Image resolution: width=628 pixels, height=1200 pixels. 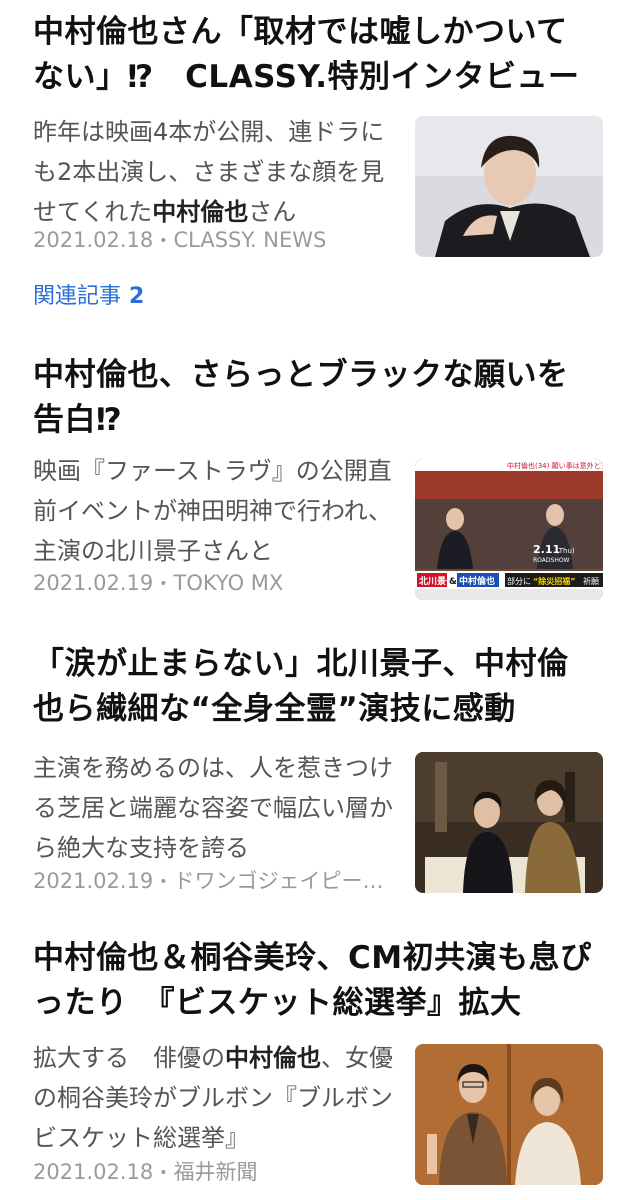 What do you see at coordinates (228, 583) in the screenshot?
I see `article-source: TOKYO MX` at bounding box center [228, 583].